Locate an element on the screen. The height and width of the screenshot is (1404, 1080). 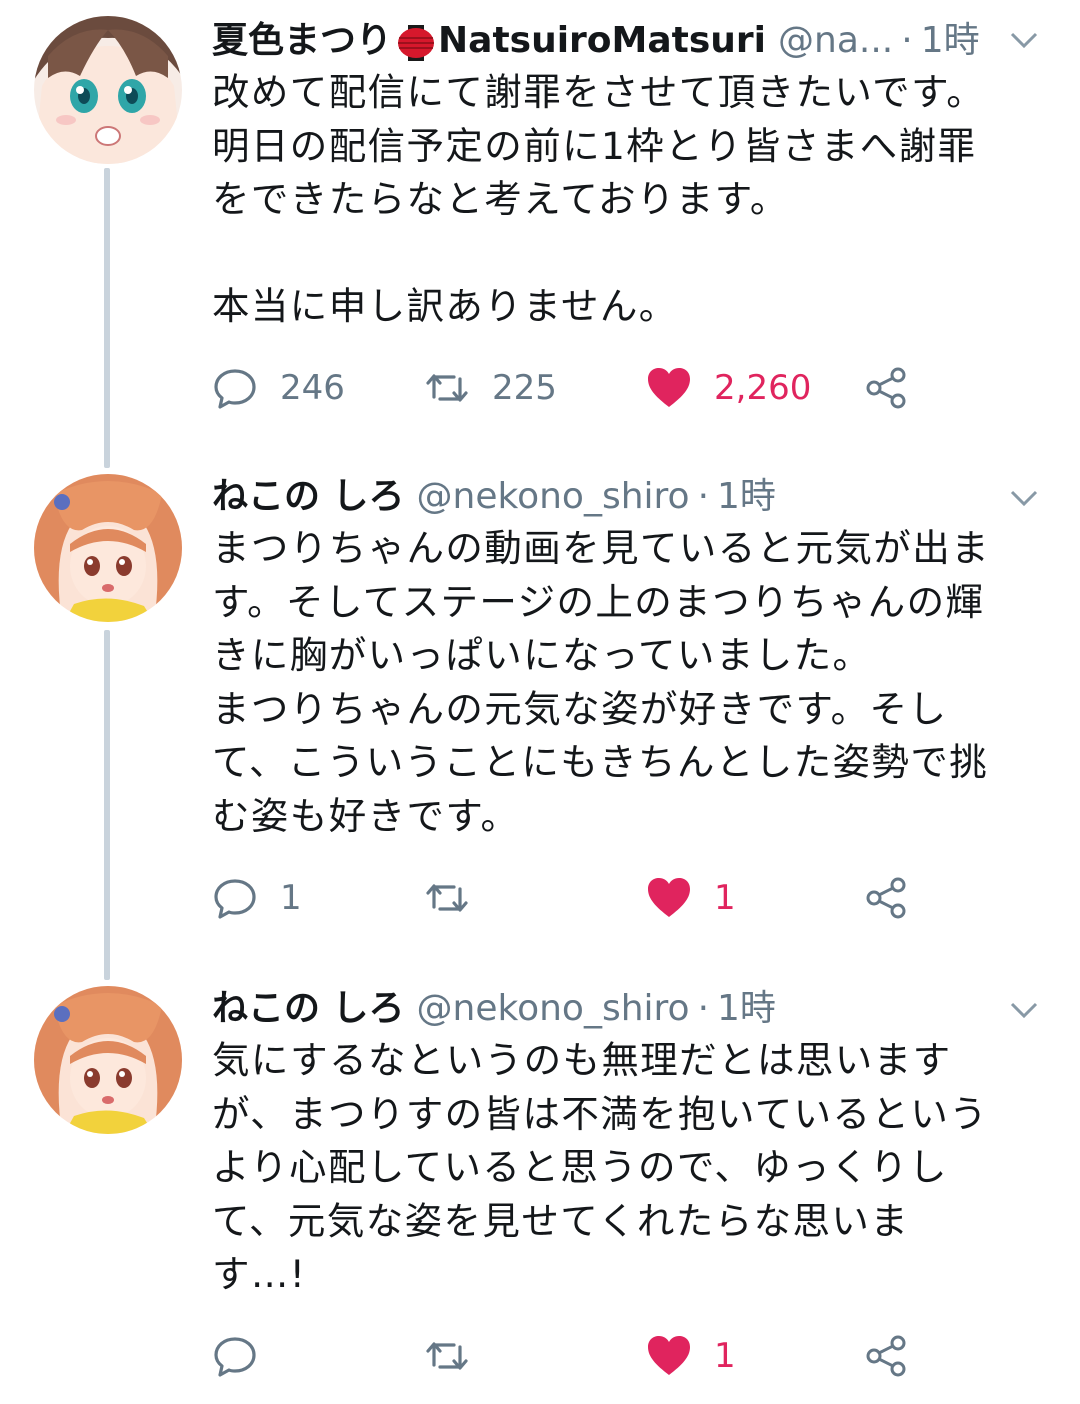
reply-button is located at coordinates (246, 1356).